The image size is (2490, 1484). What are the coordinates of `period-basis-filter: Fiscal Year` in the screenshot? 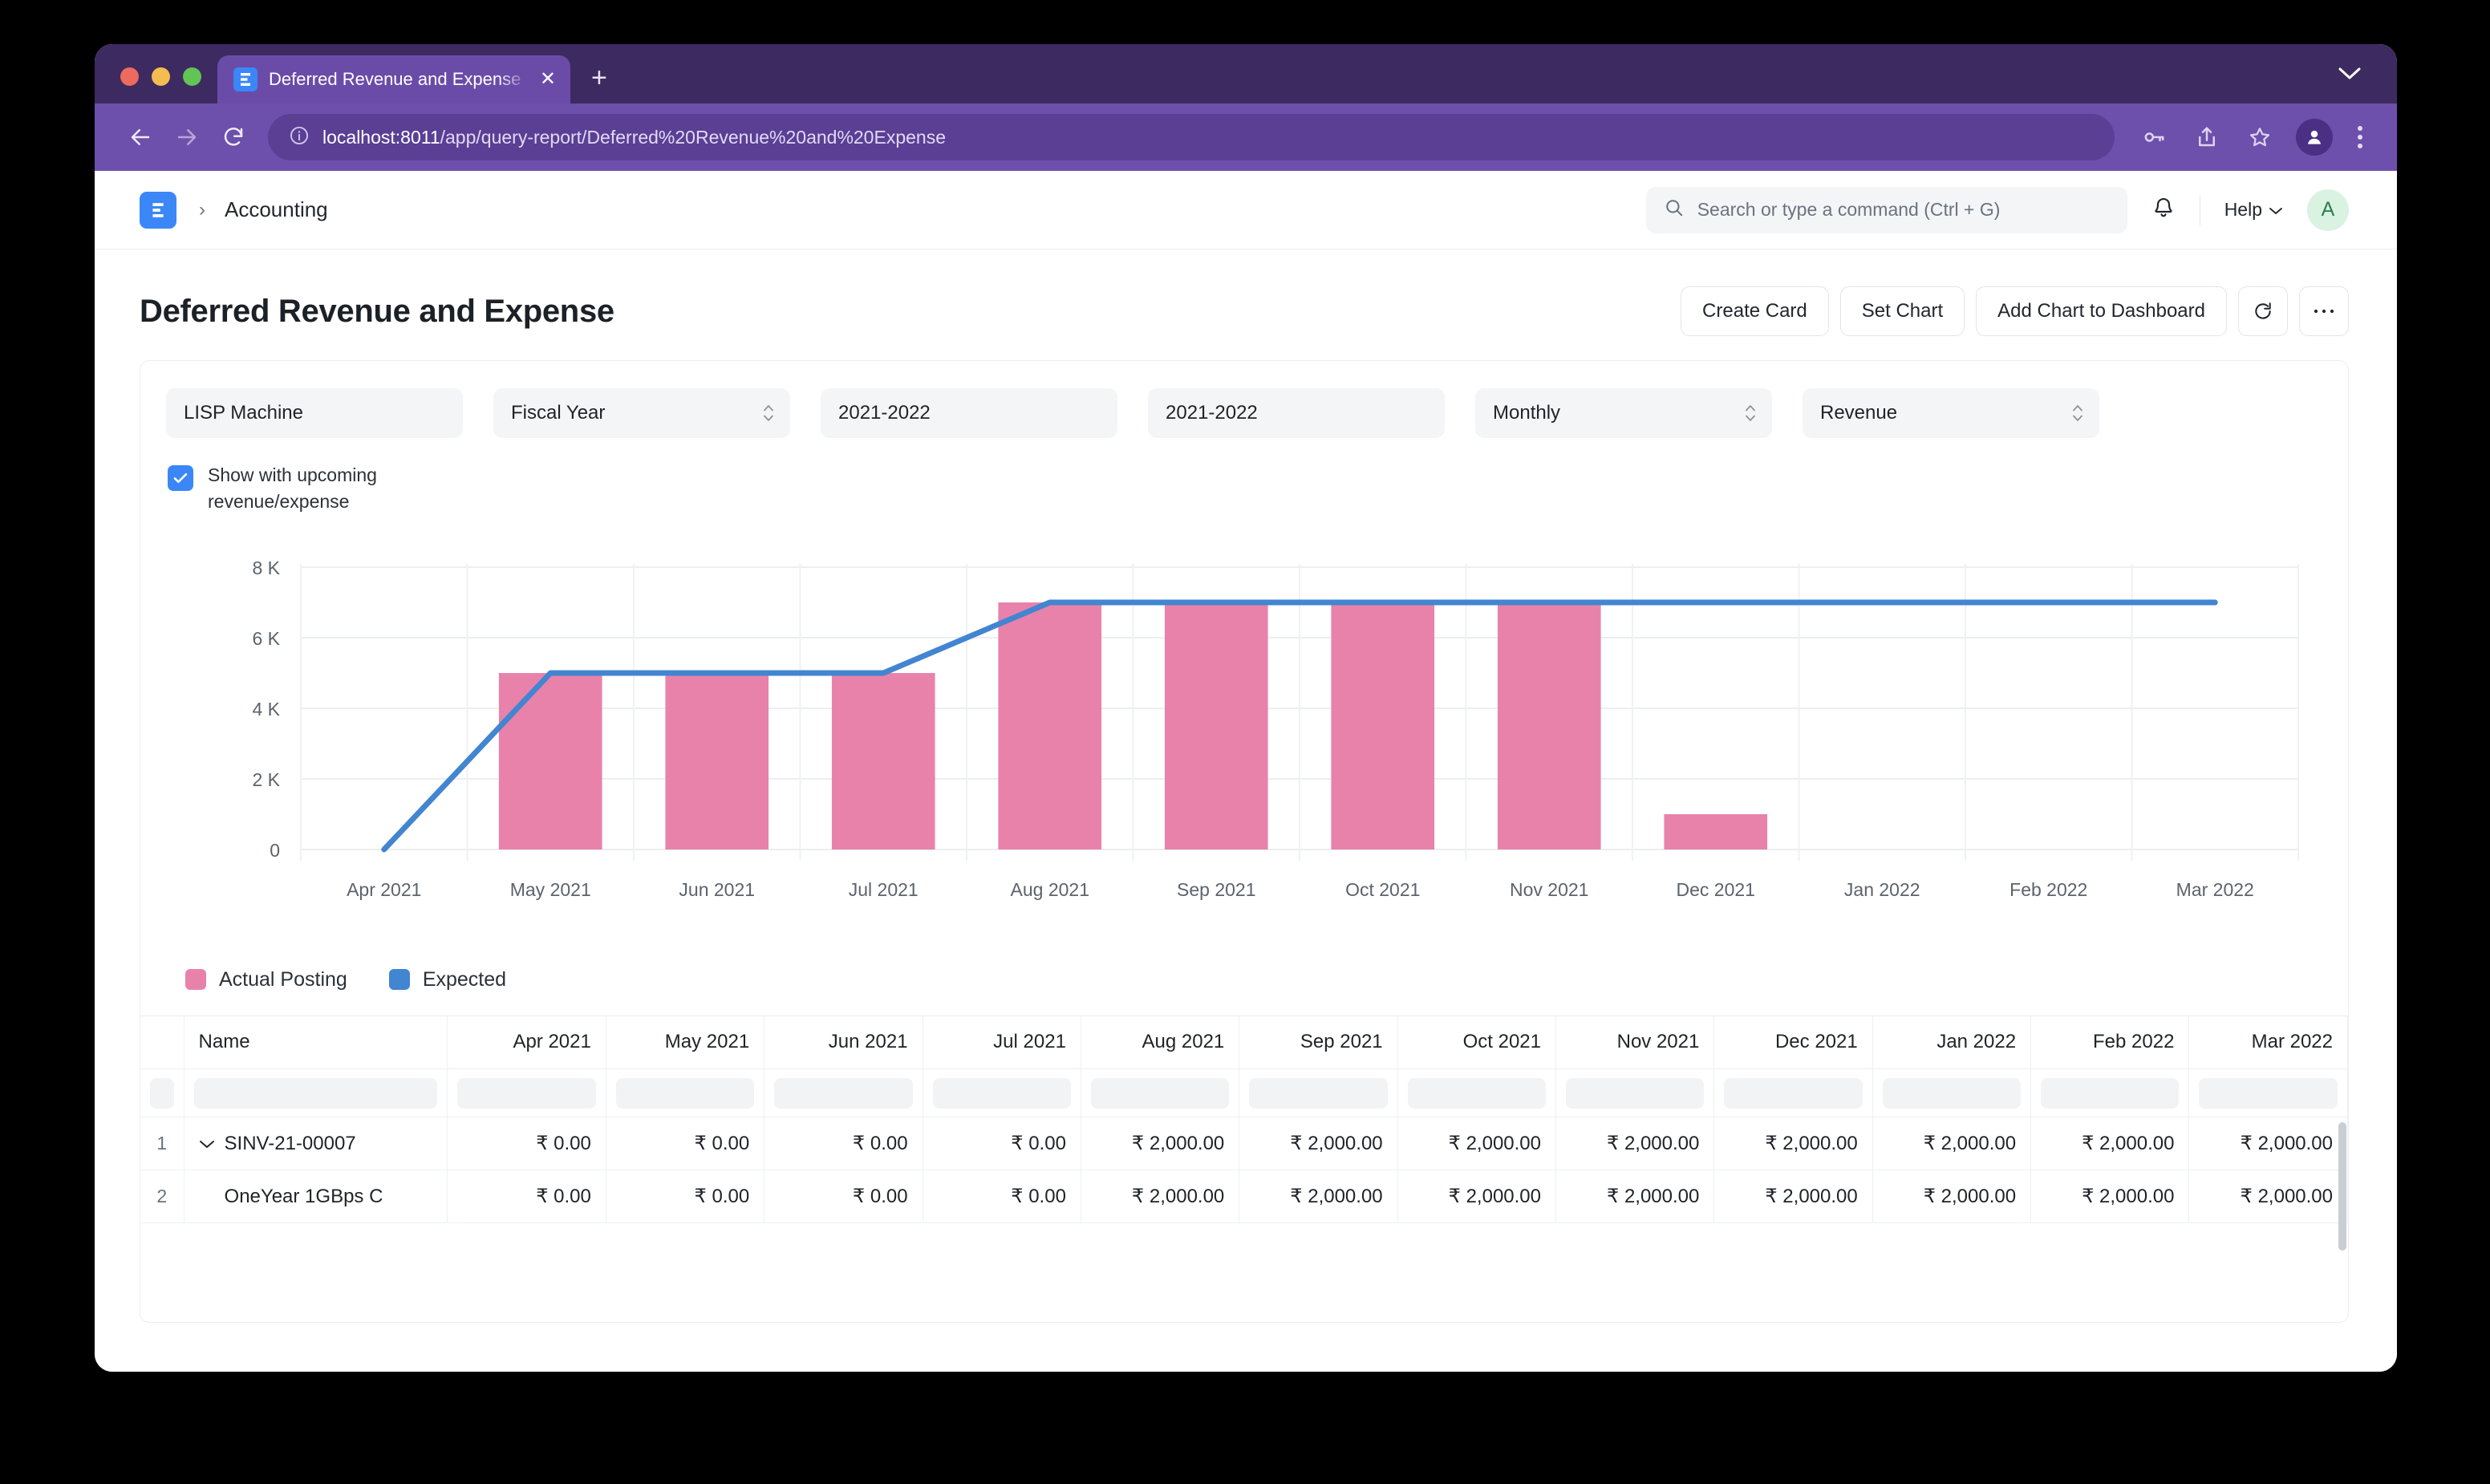 It's located at (641, 413).